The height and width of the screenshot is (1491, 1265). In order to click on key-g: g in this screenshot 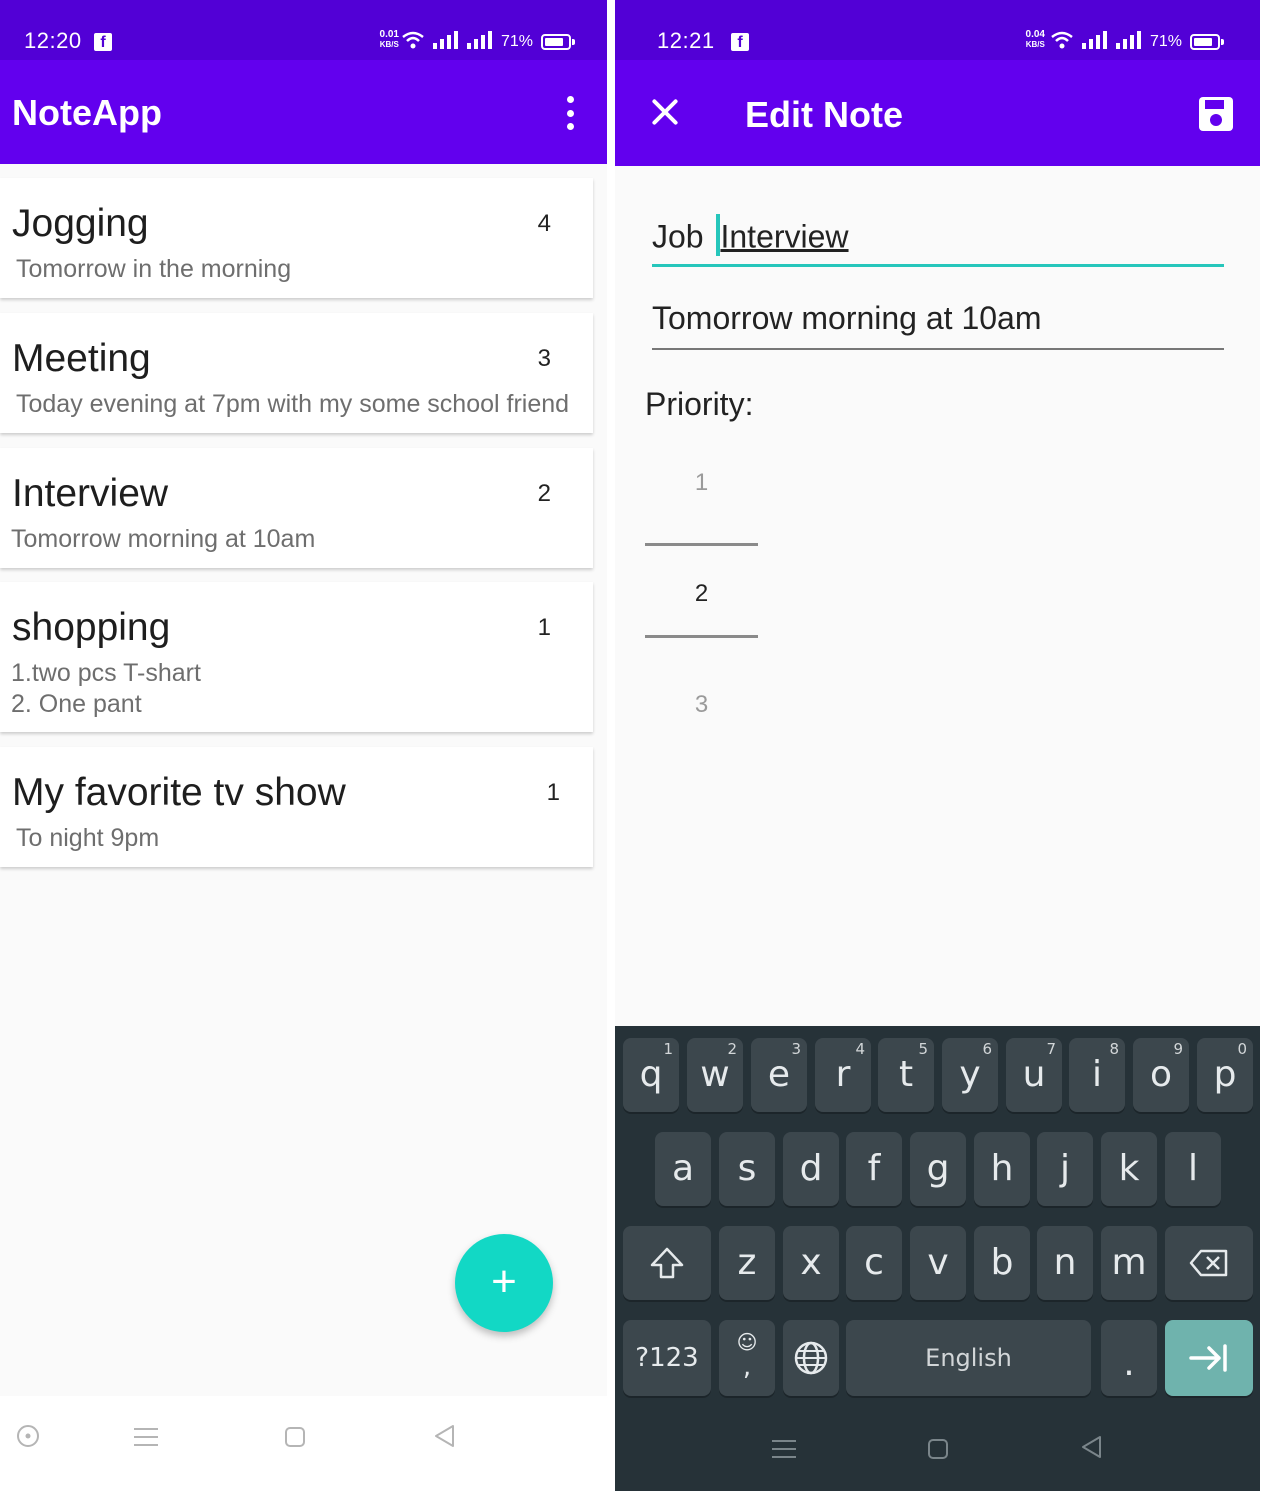, I will do `click(938, 1169)`.